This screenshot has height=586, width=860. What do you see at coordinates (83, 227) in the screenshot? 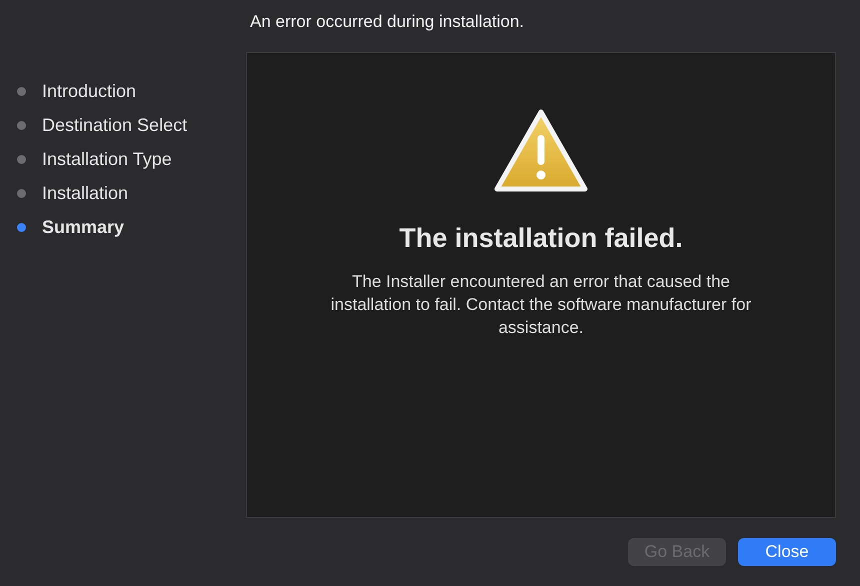
I see `step-label: Summary` at bounding box center [83, 227].